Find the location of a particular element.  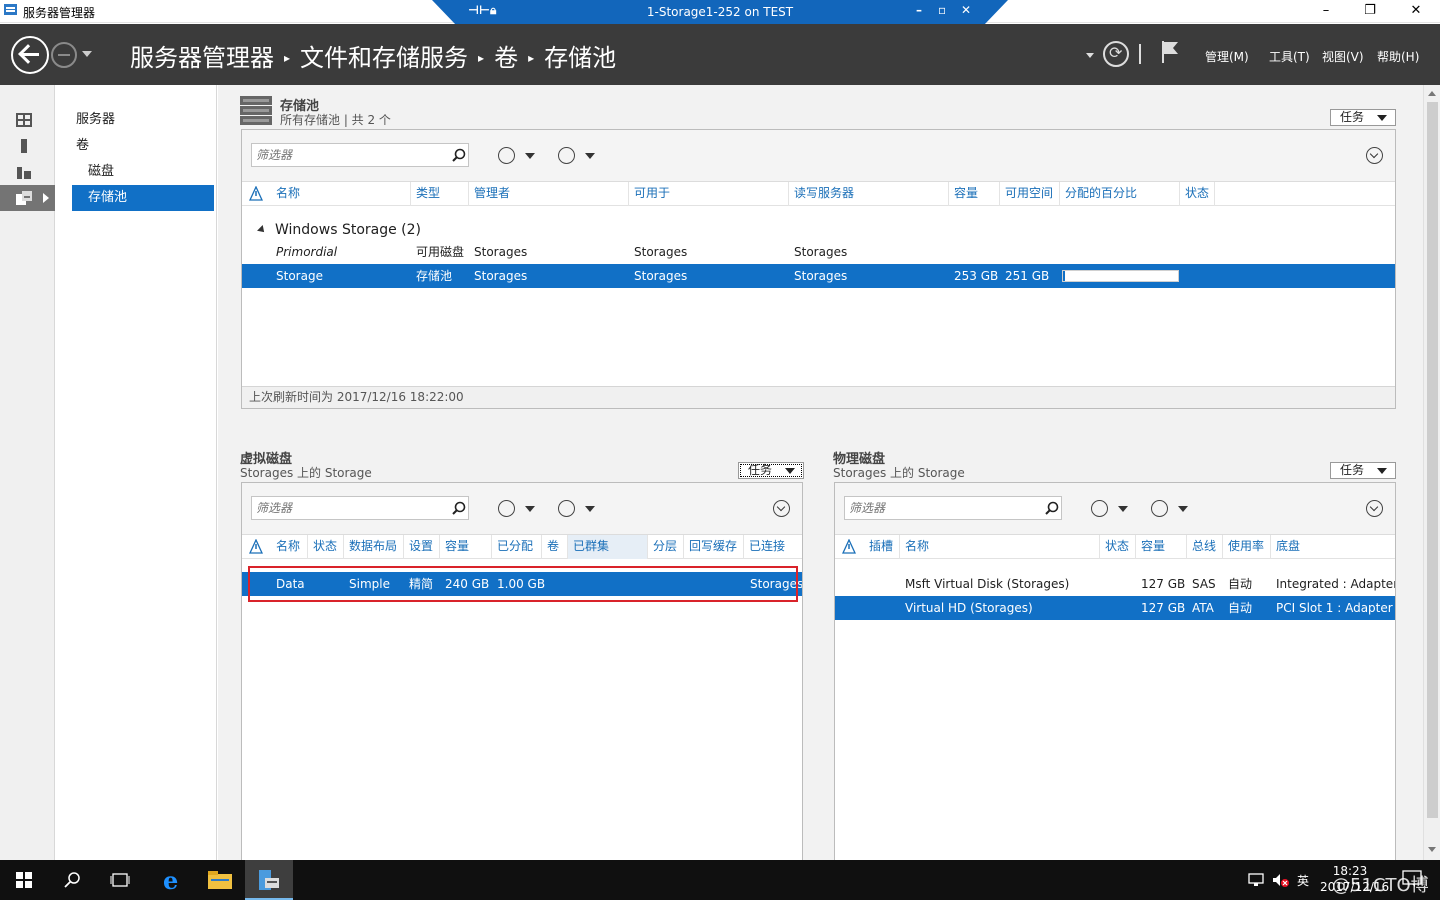

column-slot: 插槽 is located at coordinates (882, 547).